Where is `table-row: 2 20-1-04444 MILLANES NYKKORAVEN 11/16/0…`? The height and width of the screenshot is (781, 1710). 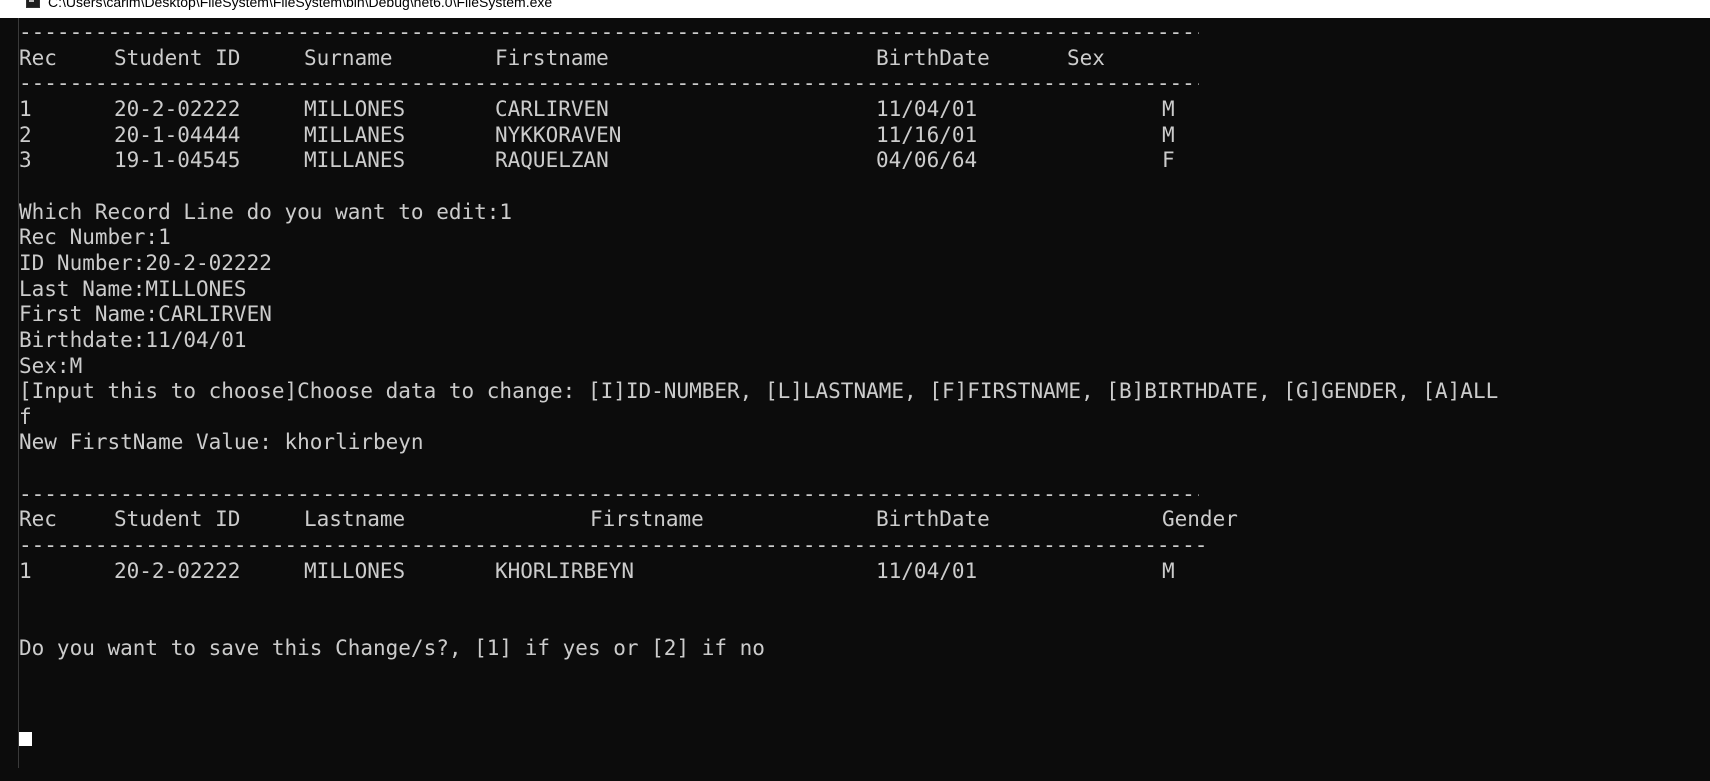
table-row: 2 20-1-04444 MILLANES NYKKORAVEN 11/16/0… is located at coordinates (719, 135).